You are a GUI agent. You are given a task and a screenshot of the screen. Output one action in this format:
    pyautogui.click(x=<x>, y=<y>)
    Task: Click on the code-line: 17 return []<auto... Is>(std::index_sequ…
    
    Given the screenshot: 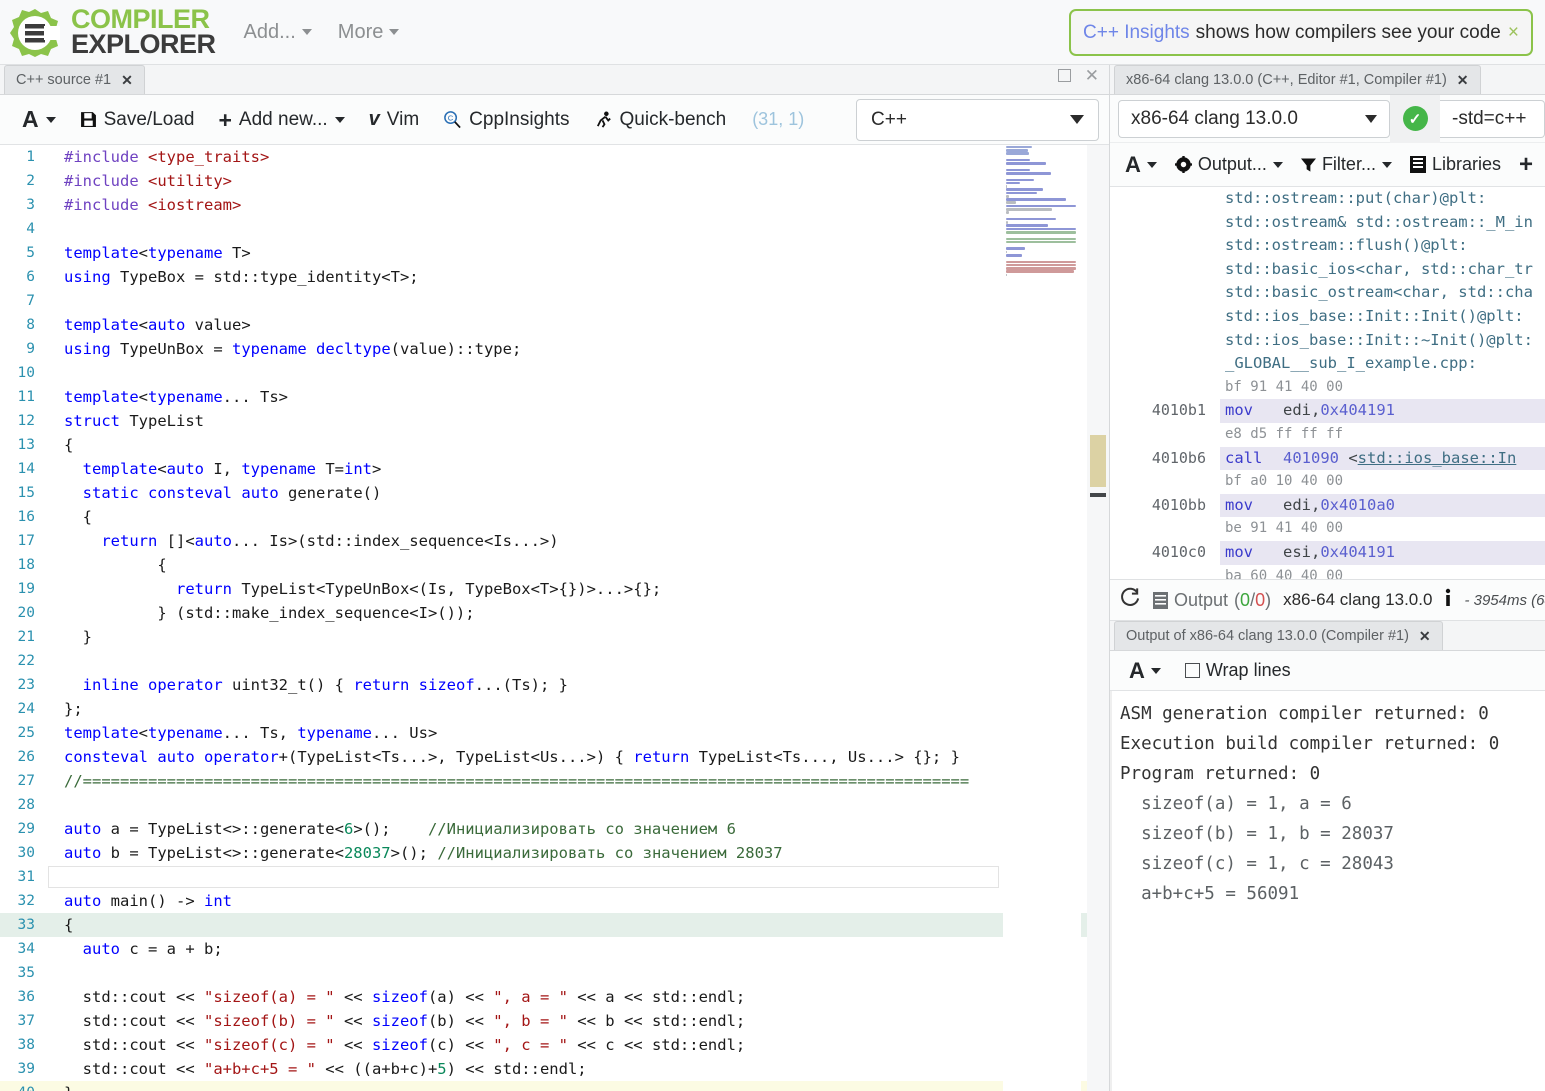 What is the action you would take?
    pyautogui.click(x=554, y=541)
    